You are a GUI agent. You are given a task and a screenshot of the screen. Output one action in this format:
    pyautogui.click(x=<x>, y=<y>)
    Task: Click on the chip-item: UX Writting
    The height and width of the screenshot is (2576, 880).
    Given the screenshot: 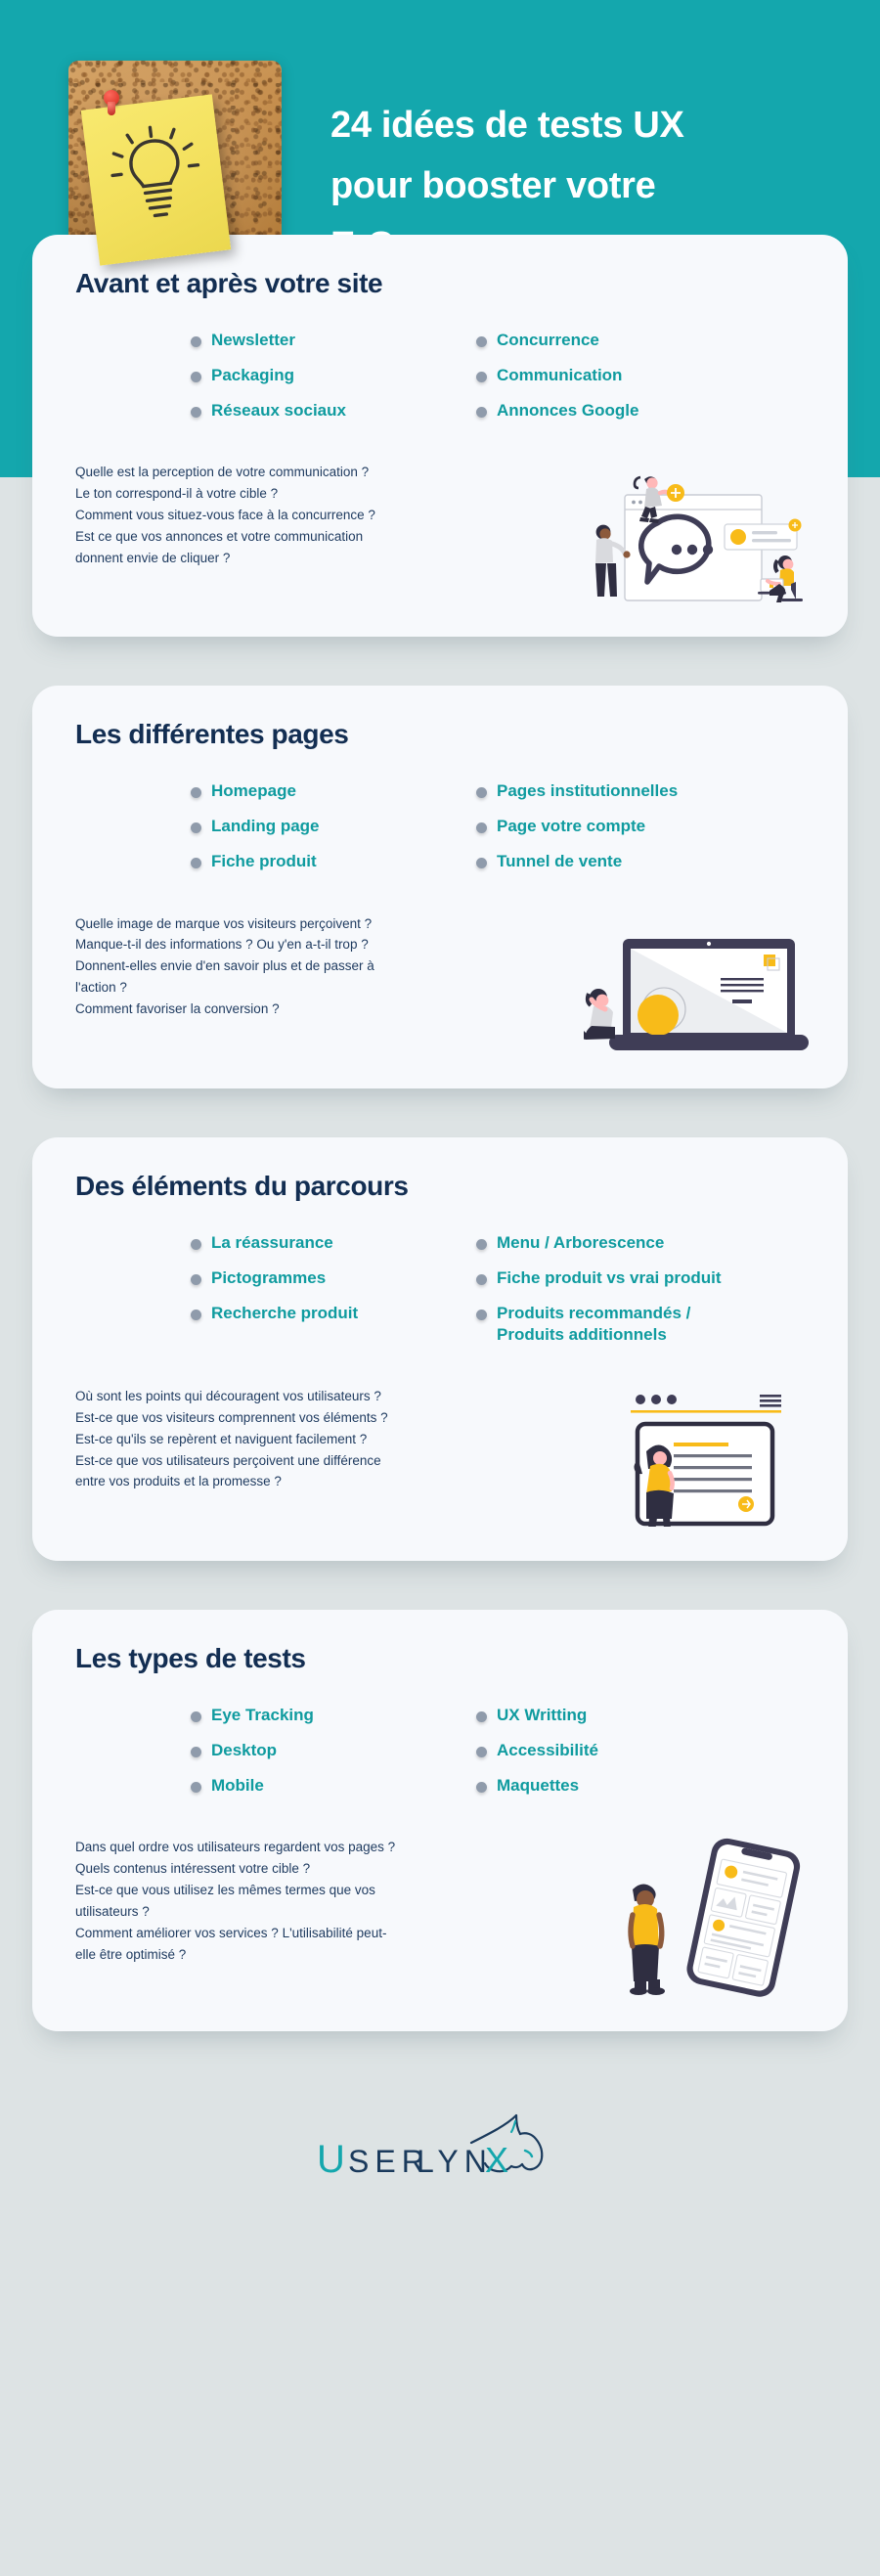 What is the action you would take?
    pyautogui.click(x=662, y=1715)
    